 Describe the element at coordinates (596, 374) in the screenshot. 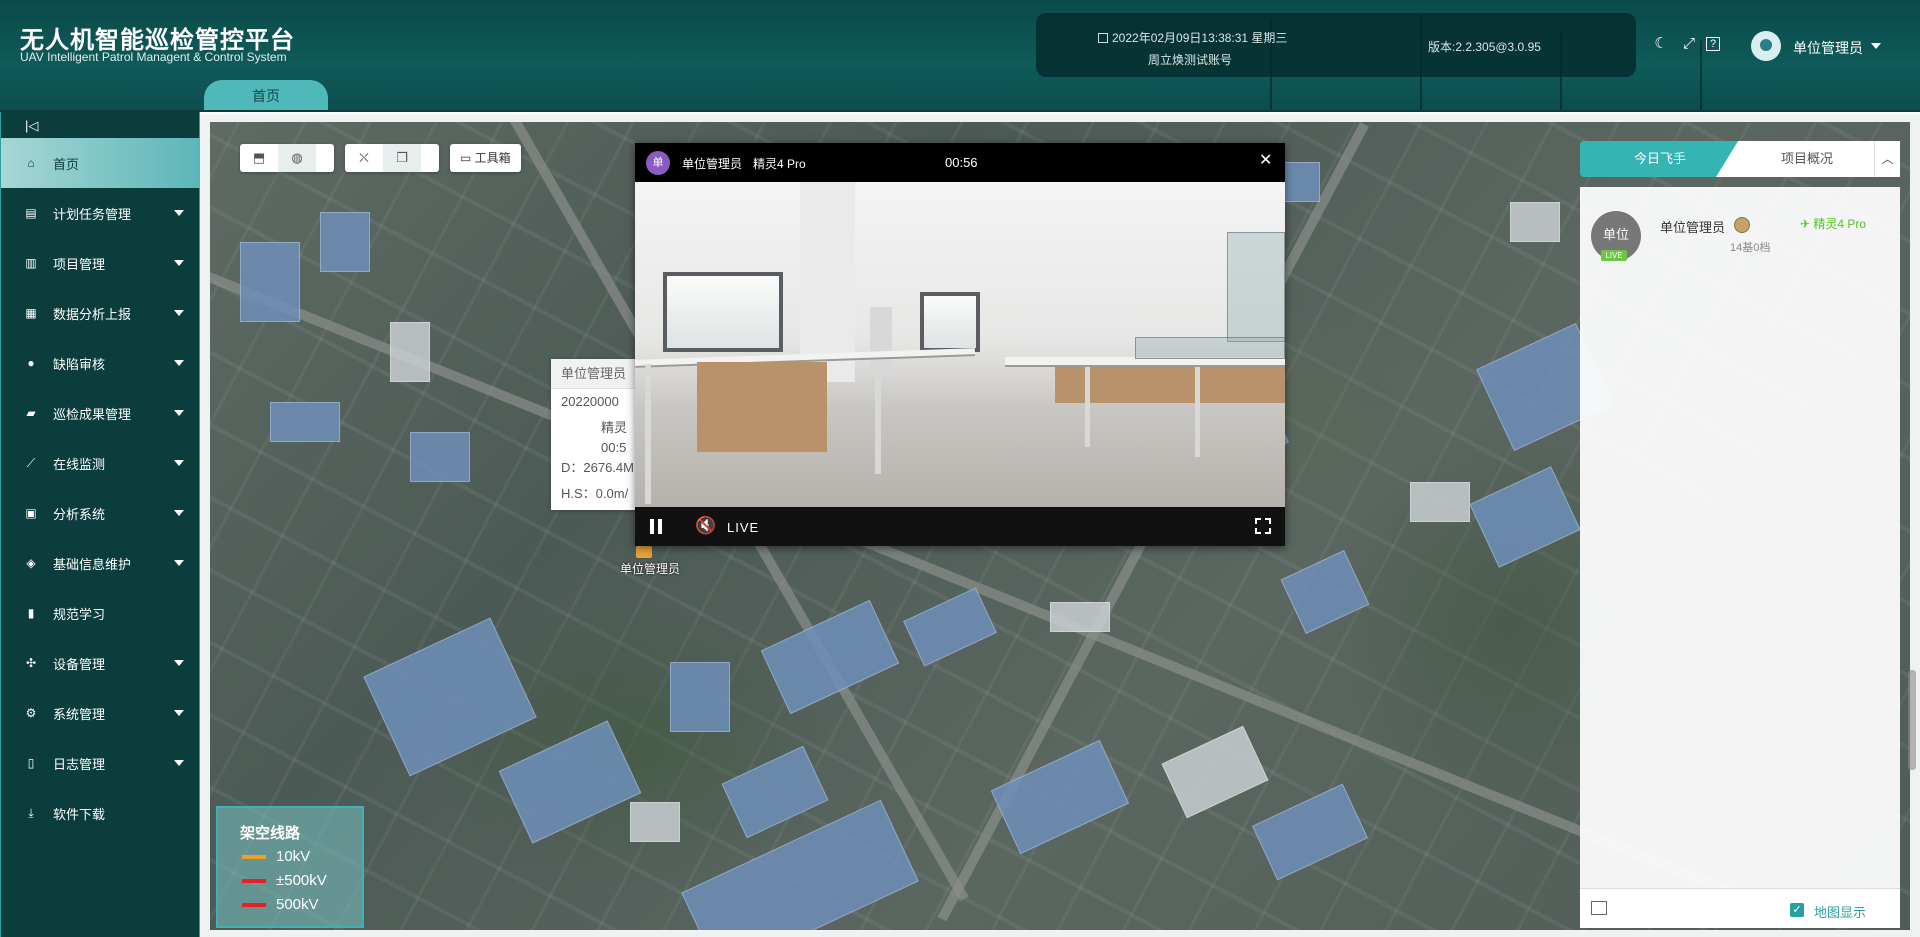

I see `drone-card-title: 单位管理员` at that location.